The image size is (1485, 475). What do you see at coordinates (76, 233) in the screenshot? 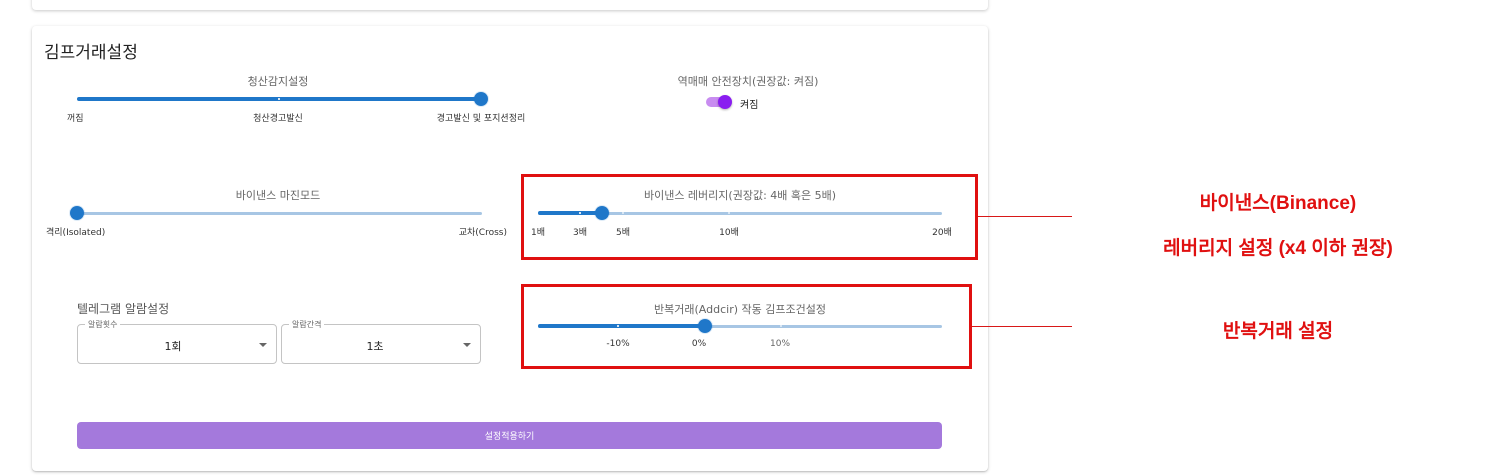
I see `margin-mode-label-isolated: 격리(Isolated)` at bounding box center [76, 233].